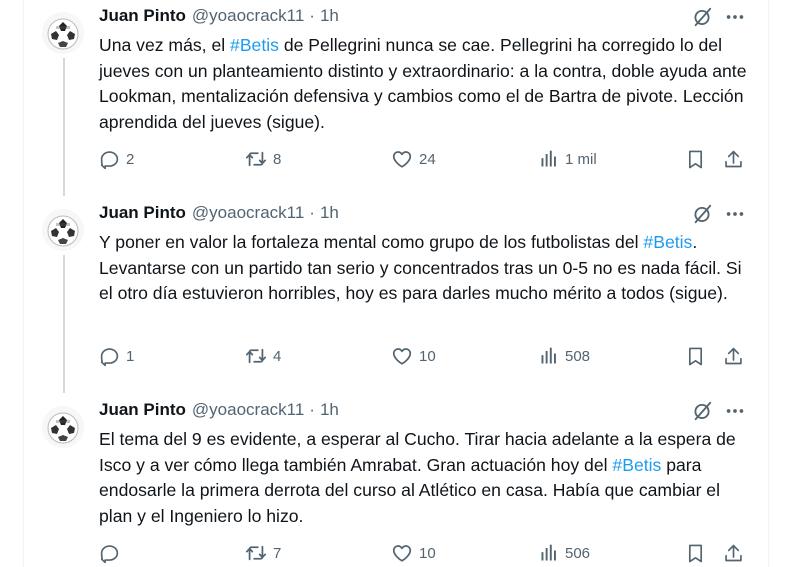 This screenshot has height=567, width=797. I want to click on reposts-count: 8, so click(277, 159).